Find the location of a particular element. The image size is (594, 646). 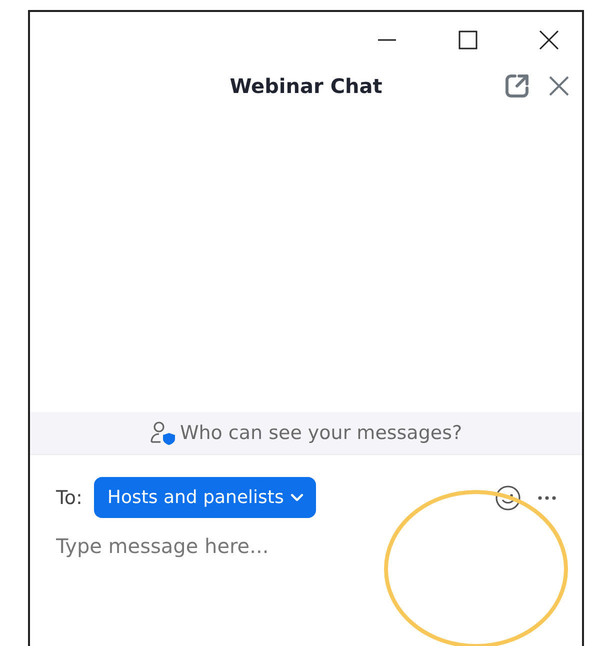

person-shield-icon is located at coordinates (163, 433).